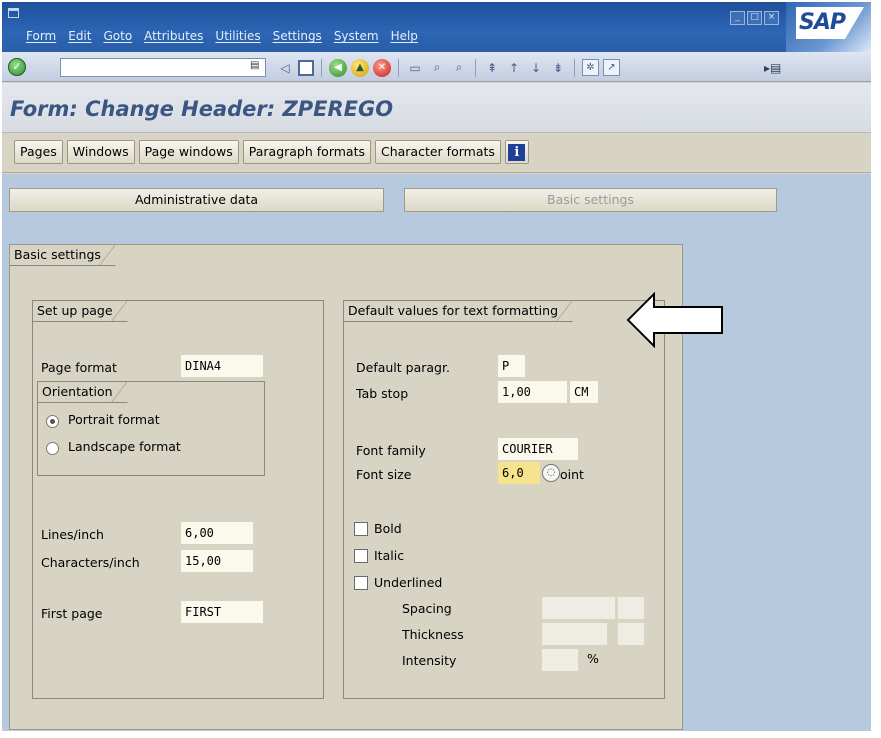  I want to click on lines-per-inch-label: Lines/inch, so click(72, 534).